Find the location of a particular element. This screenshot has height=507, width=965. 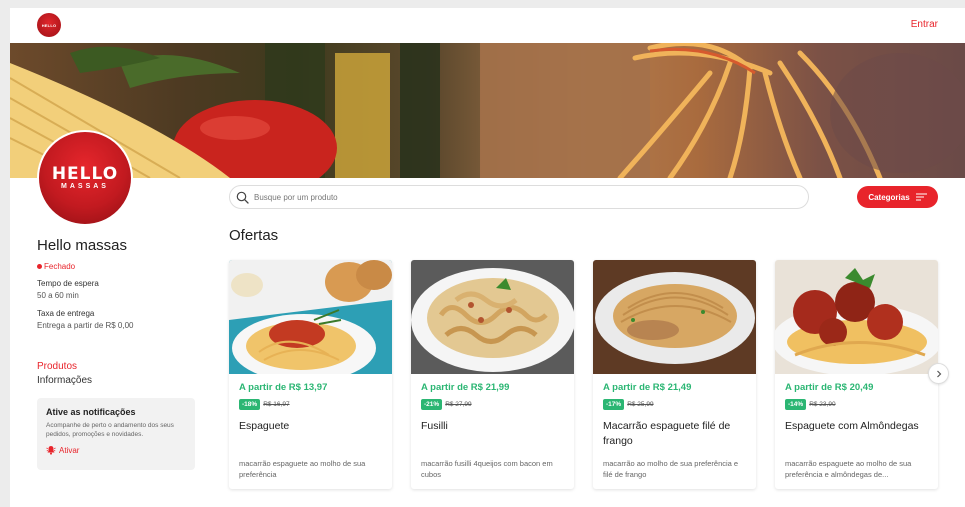

discount-row: -18% R$ 16,97 is located at coordinates (264, 404).